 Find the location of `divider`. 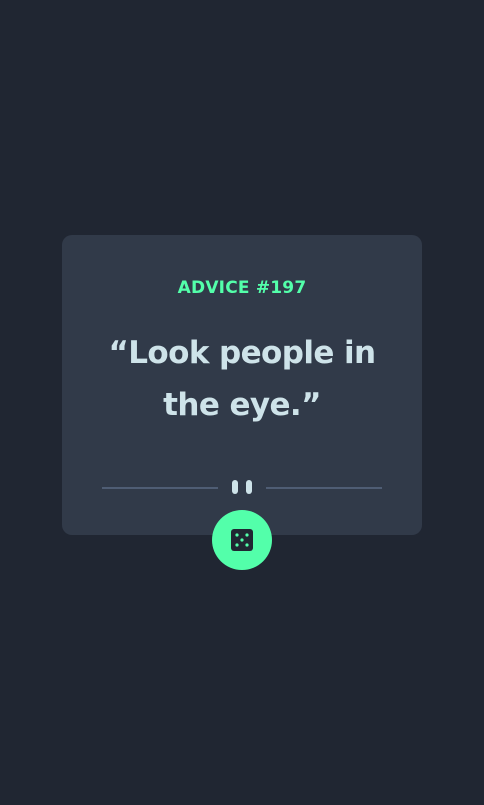

divider is located at coordinates (242, 487).